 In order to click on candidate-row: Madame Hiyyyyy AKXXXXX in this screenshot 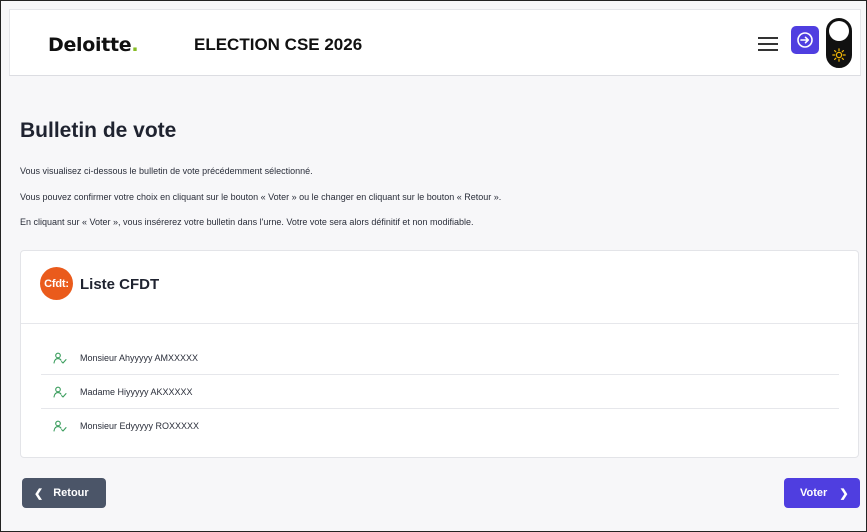, I will do `click(440, 392)`.